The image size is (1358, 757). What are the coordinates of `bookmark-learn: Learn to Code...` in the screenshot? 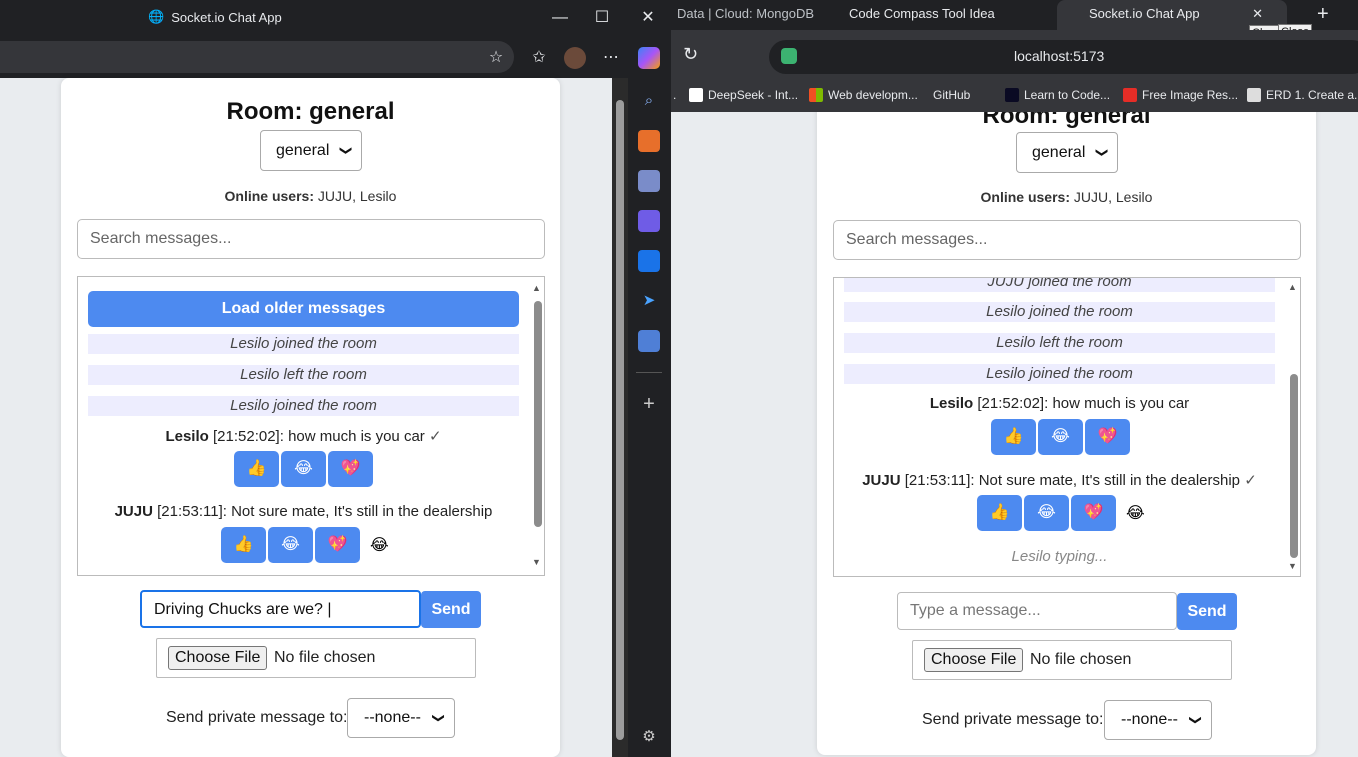 It's located at (1057, 95).